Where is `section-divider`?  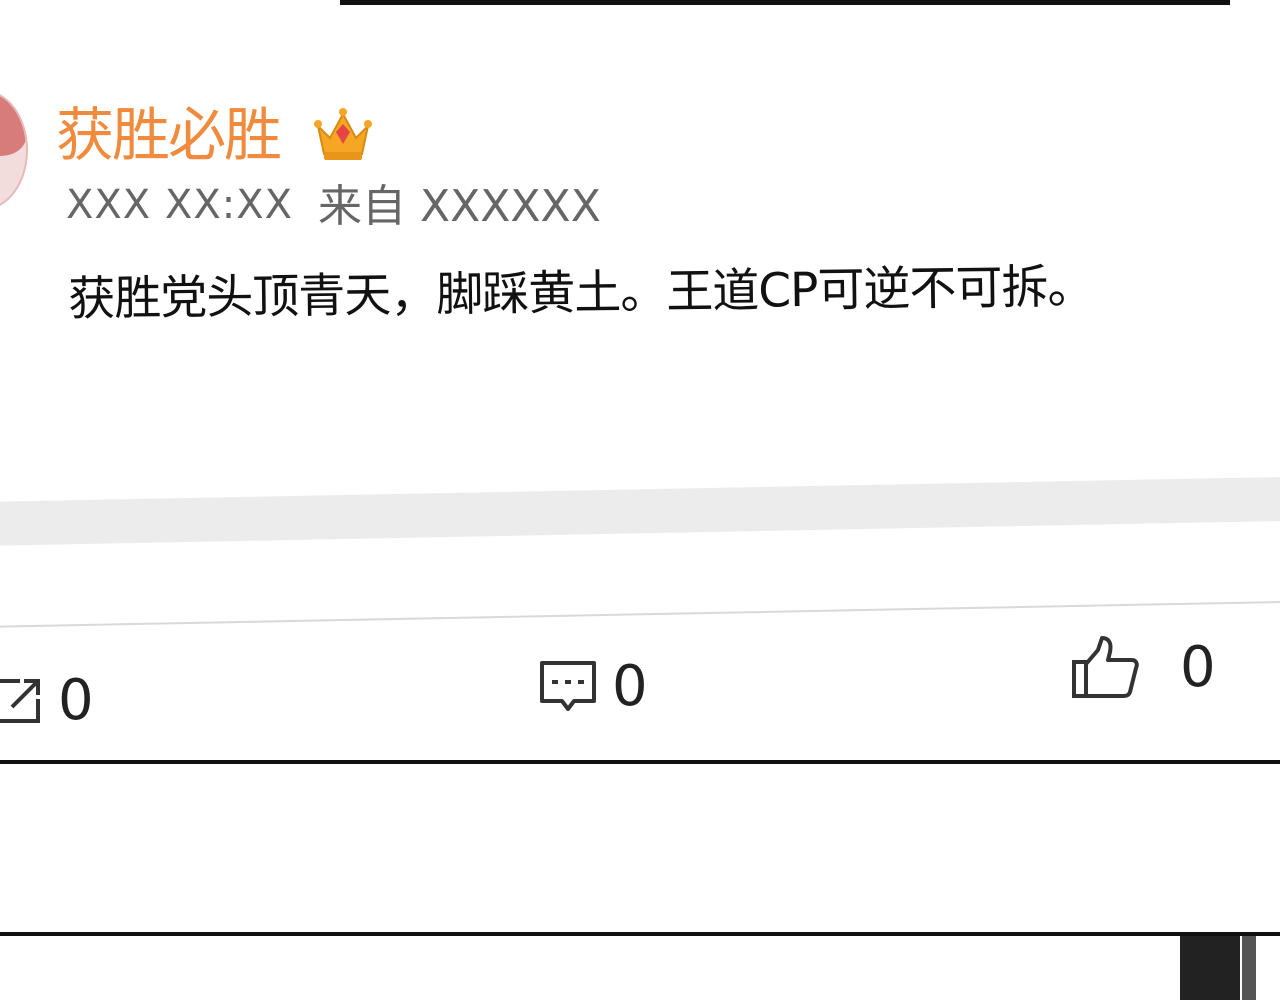 section-divider is located at coordinates (640, 511).